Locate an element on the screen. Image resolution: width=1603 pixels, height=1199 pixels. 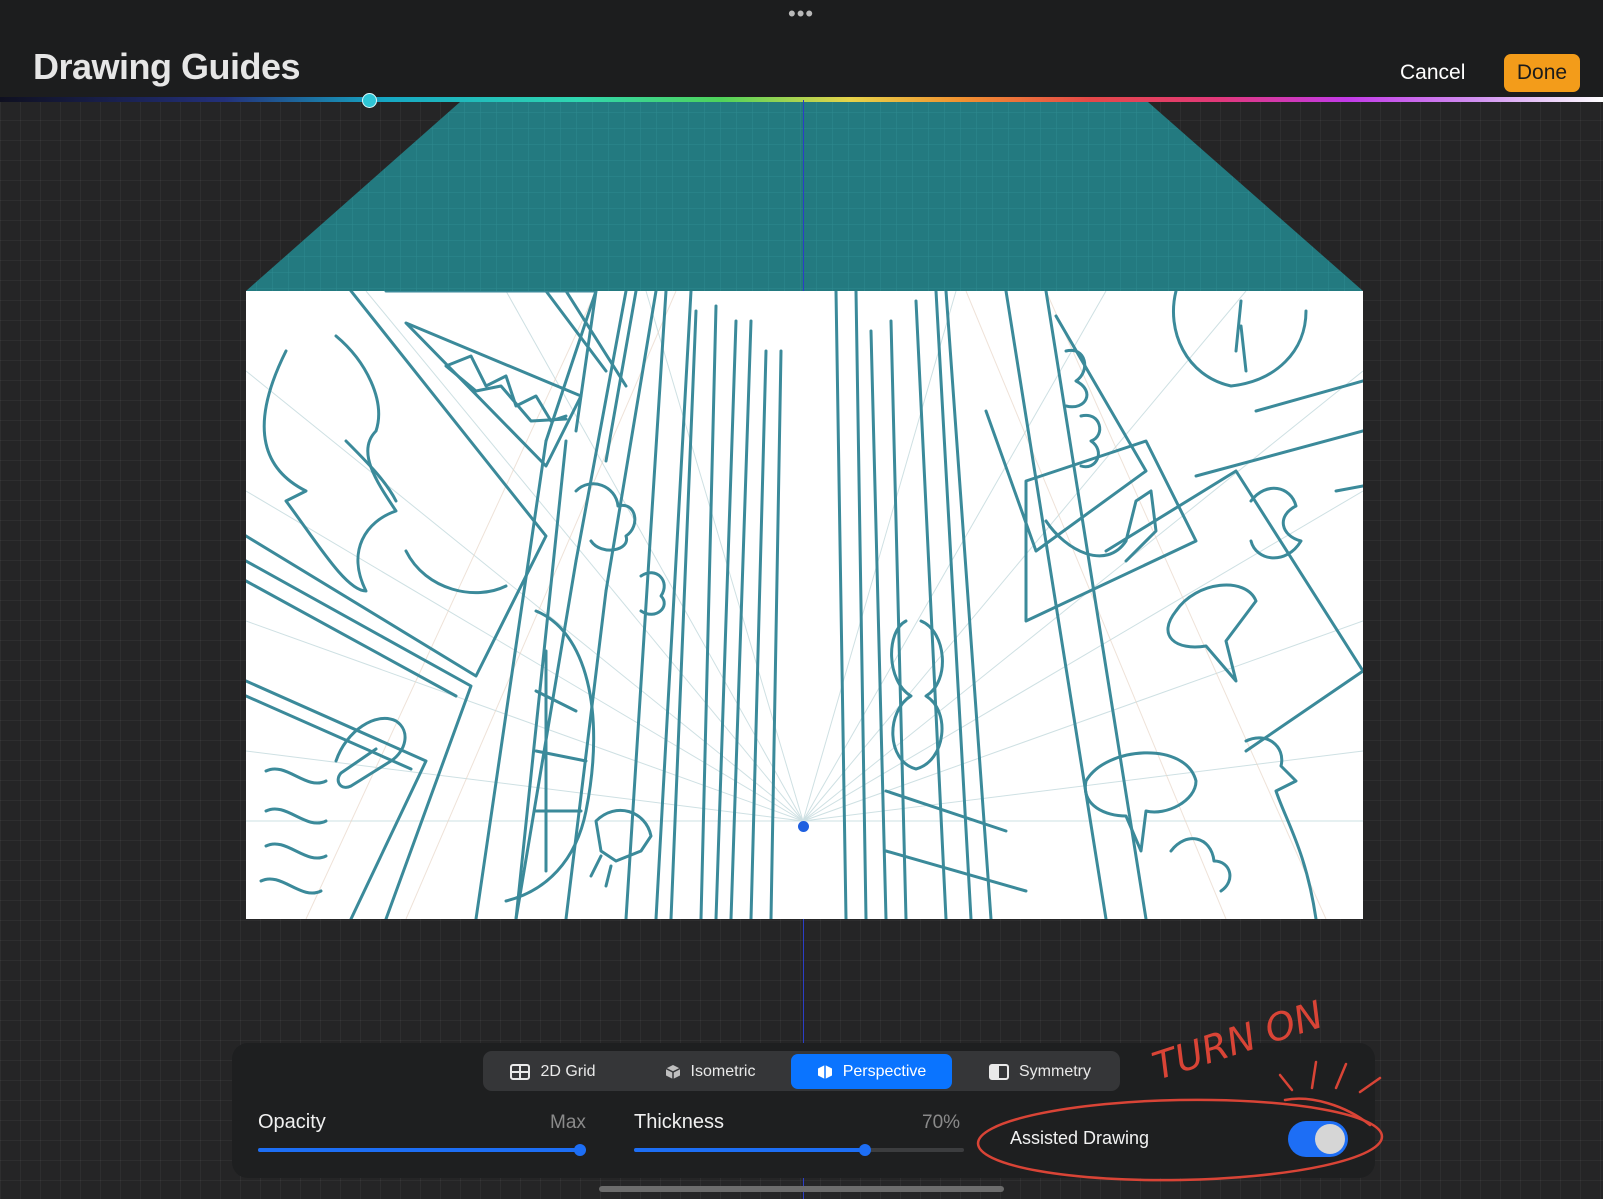
annotation-text: TURN ON is located at coordinates (1237, 1040).